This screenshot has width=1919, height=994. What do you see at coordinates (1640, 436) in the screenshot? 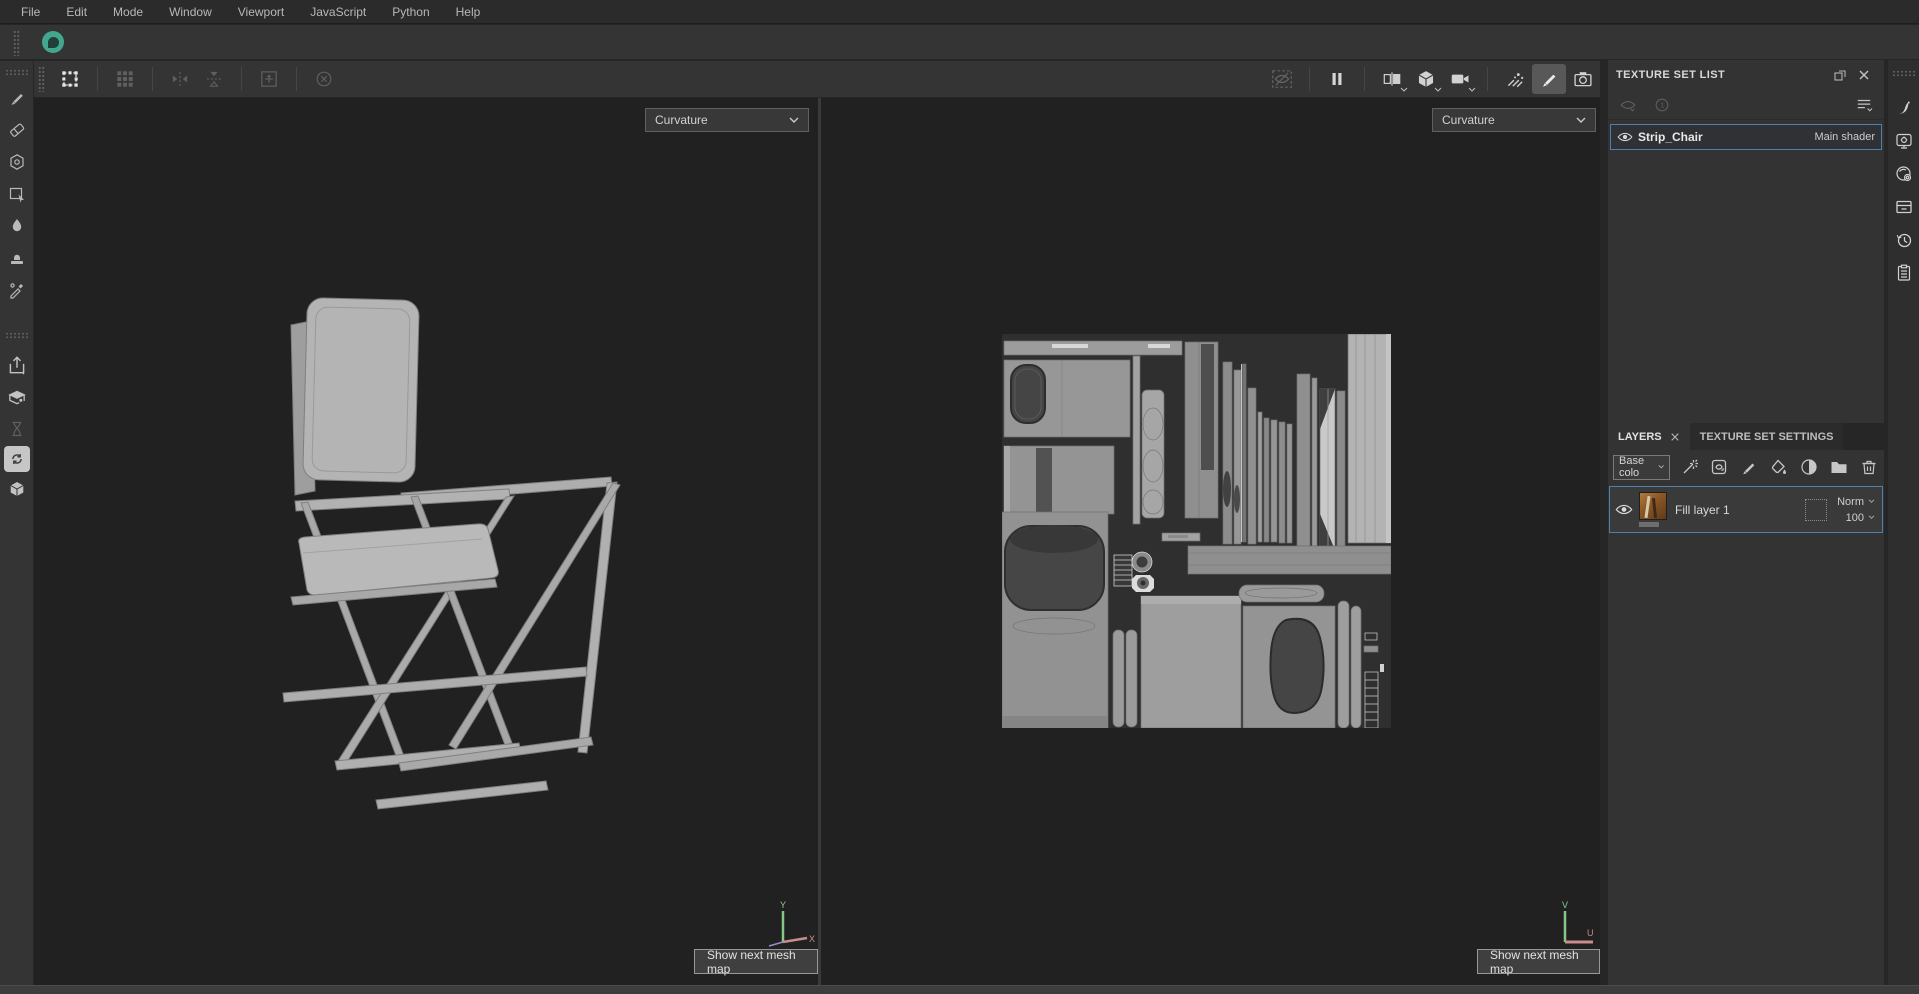
I see `tab-layers-label: LAYERS` at bounding box center [1640, 436].